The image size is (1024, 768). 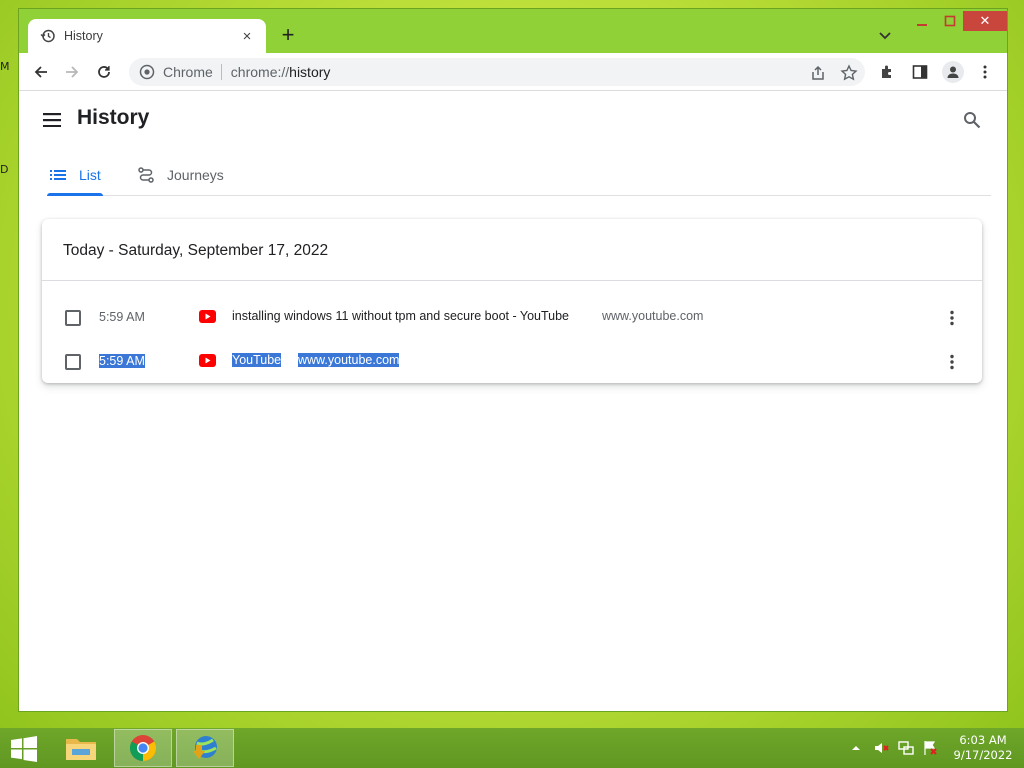 I want to click on taskbar-file-explorer, so click(x=81, y=748).